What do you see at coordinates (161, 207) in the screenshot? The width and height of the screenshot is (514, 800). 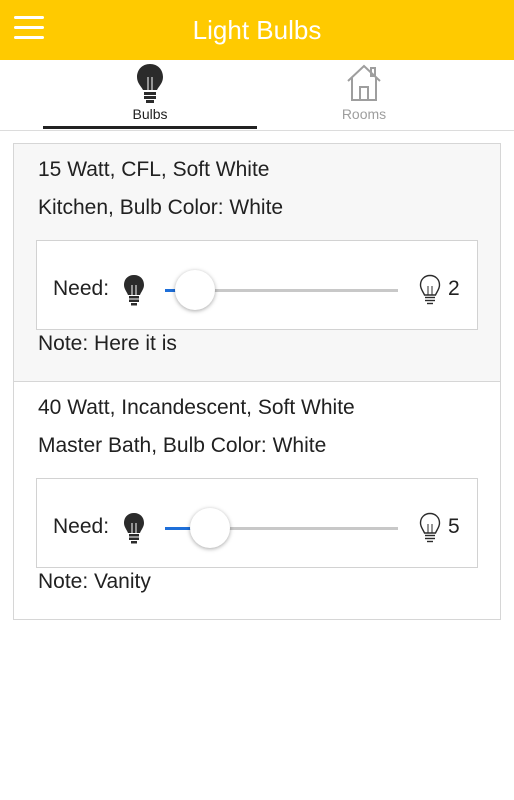 I see `bulb-location: Kitchen, Bulb Color: White` at bounding box center [161, 207].